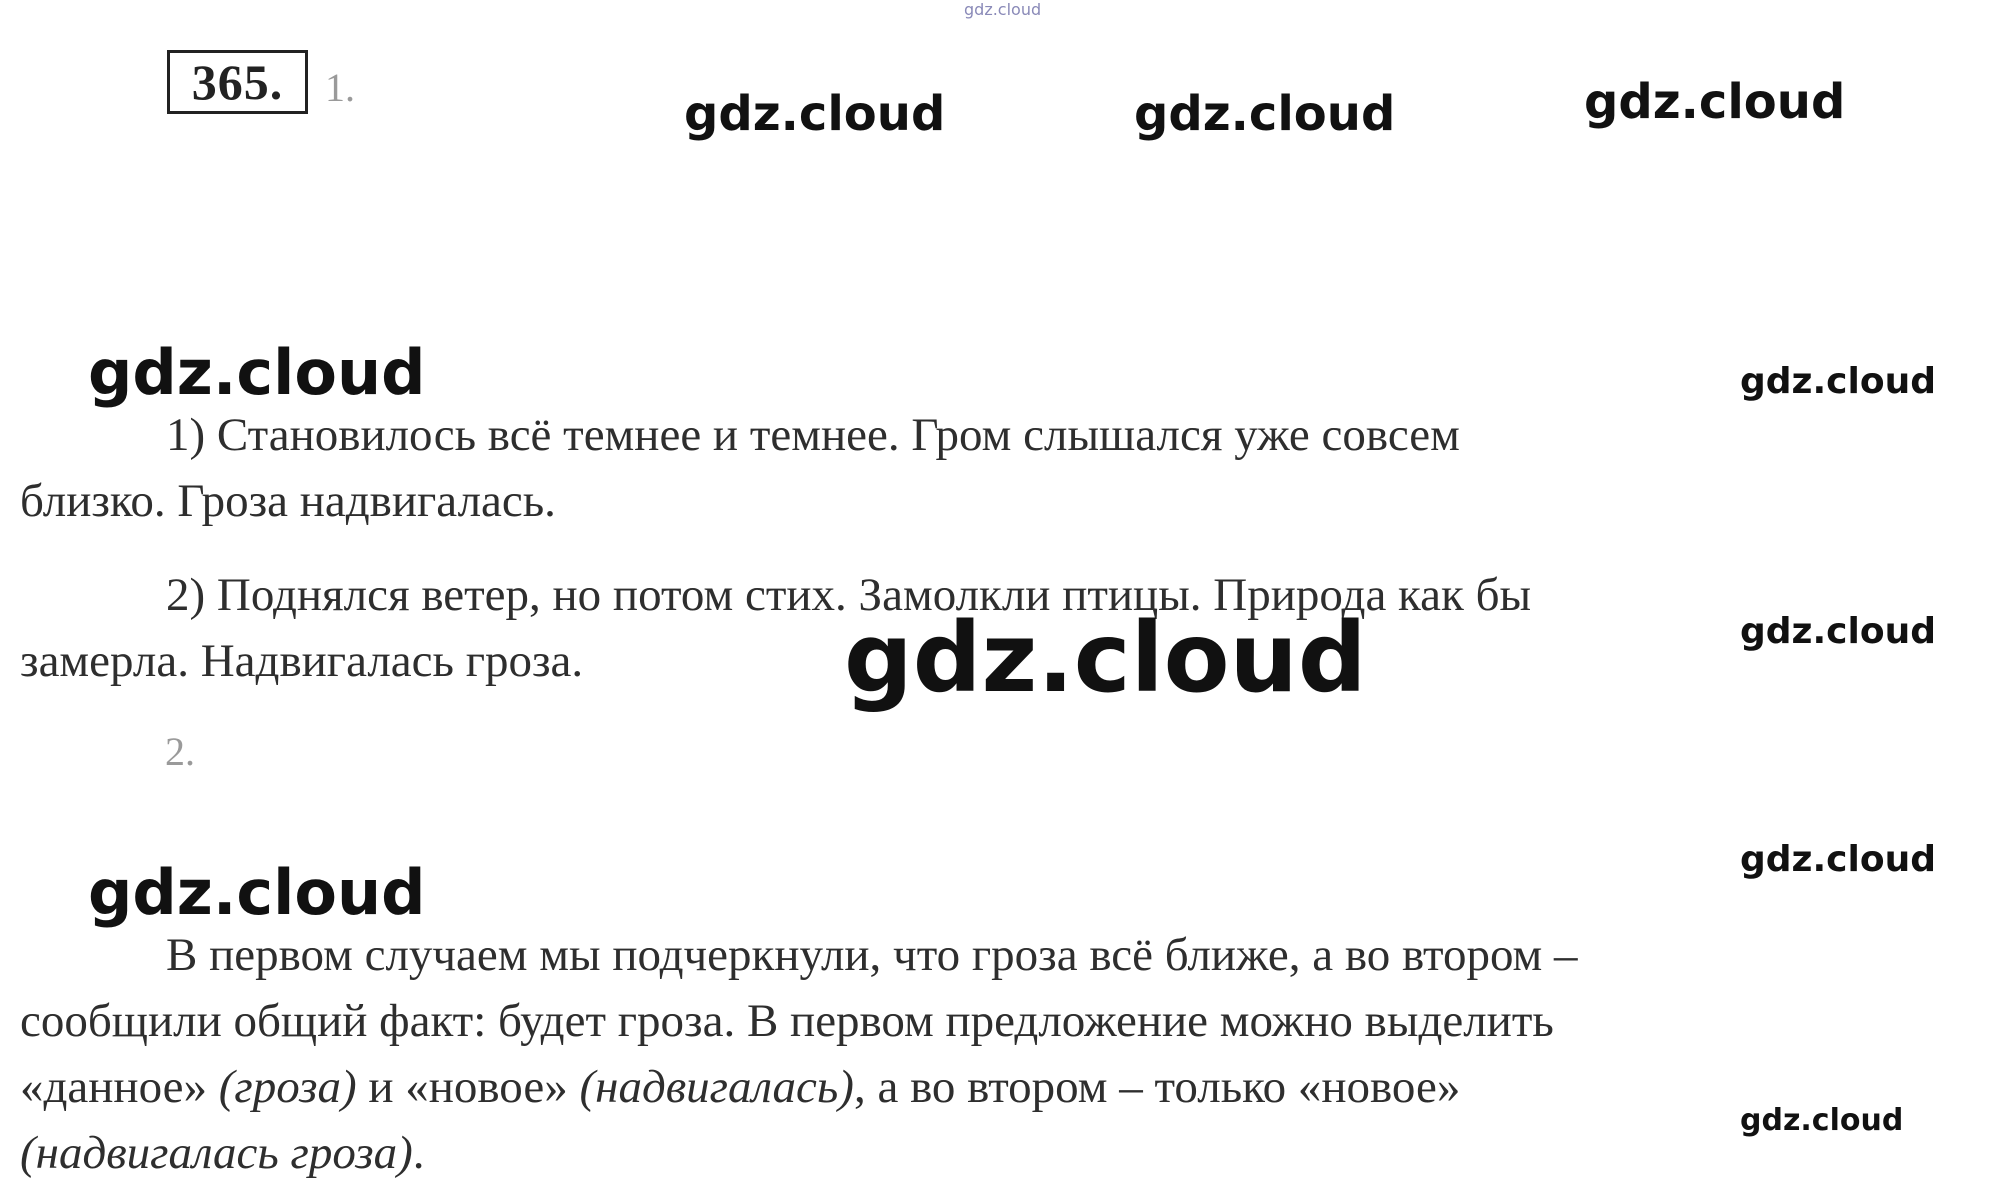 This screenshot has width=1997, height=1190. What do you see at coordinates (1822, 1120) in the screenshot?
I see `watermark-right-4: gdz.cloud` at bounding box center [1822, 1120].